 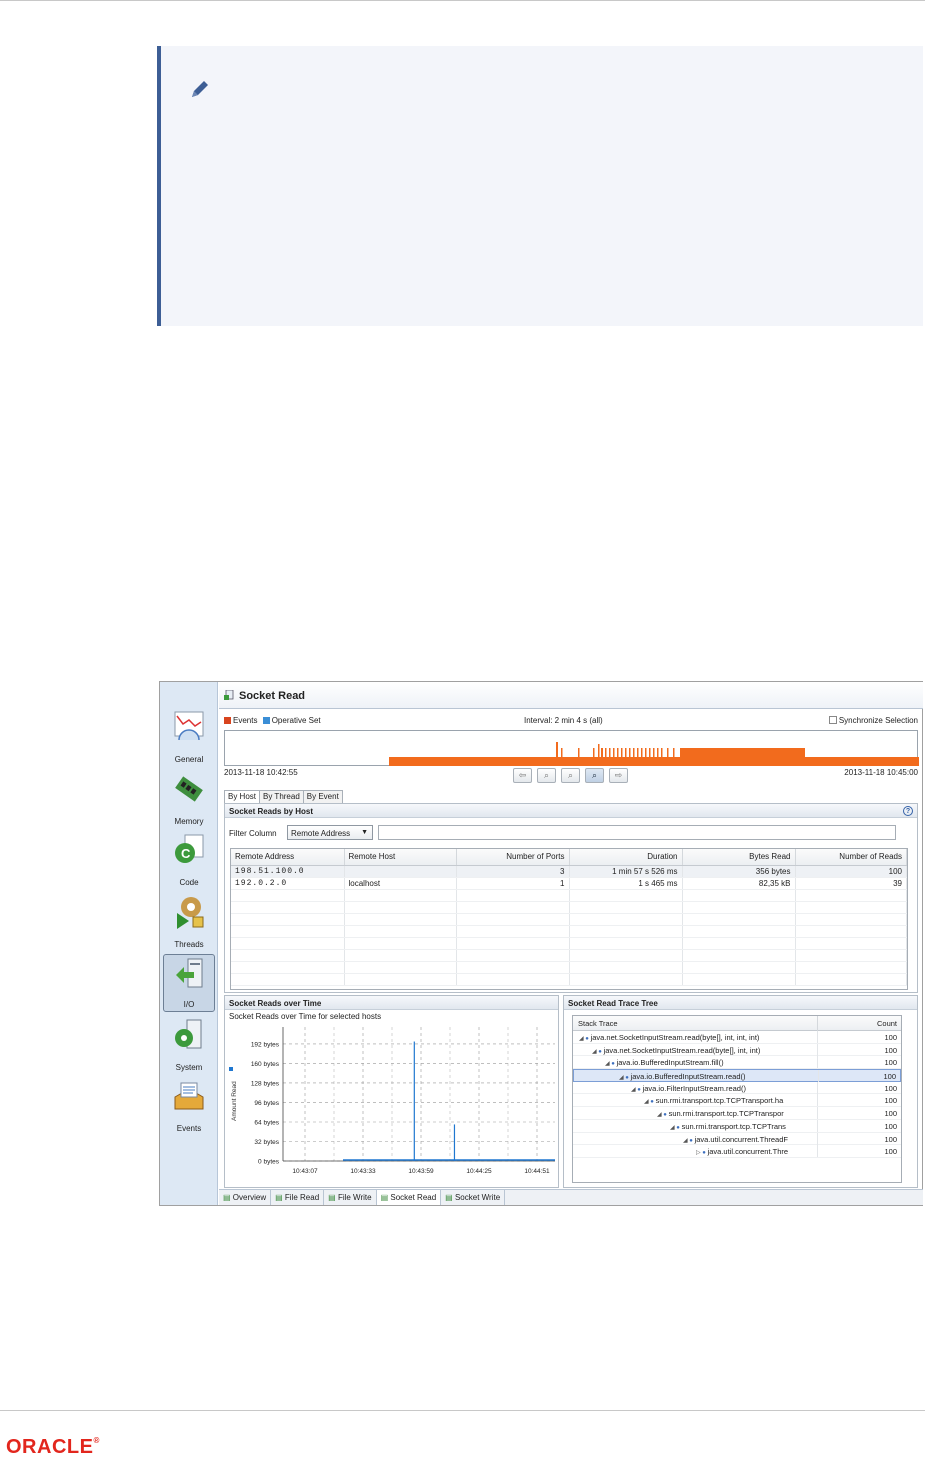 I want to click on column-header: Remote Host, so click(x=400, y=857).